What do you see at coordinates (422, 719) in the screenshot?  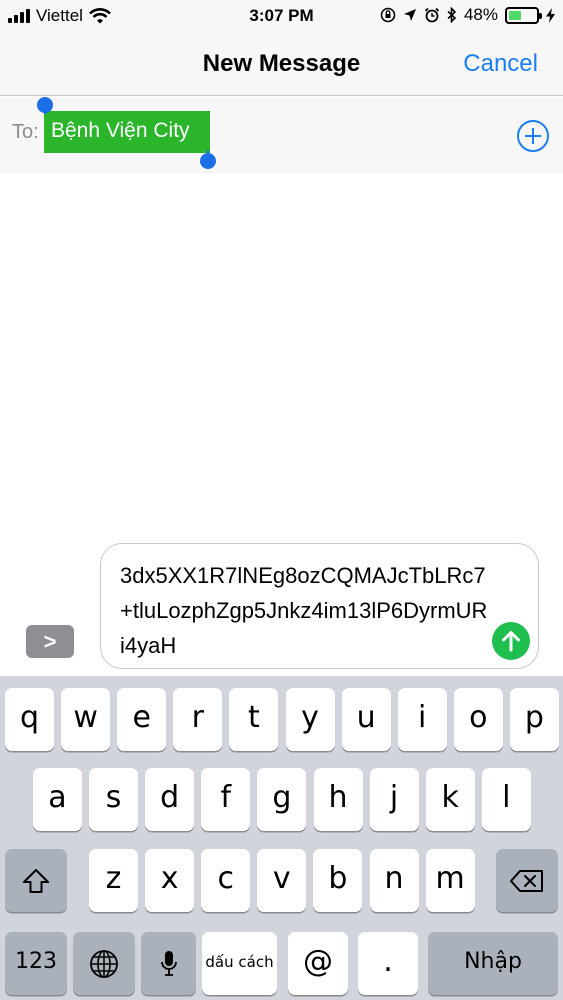 I see `key-i: i` at bounding box center [422, 719].